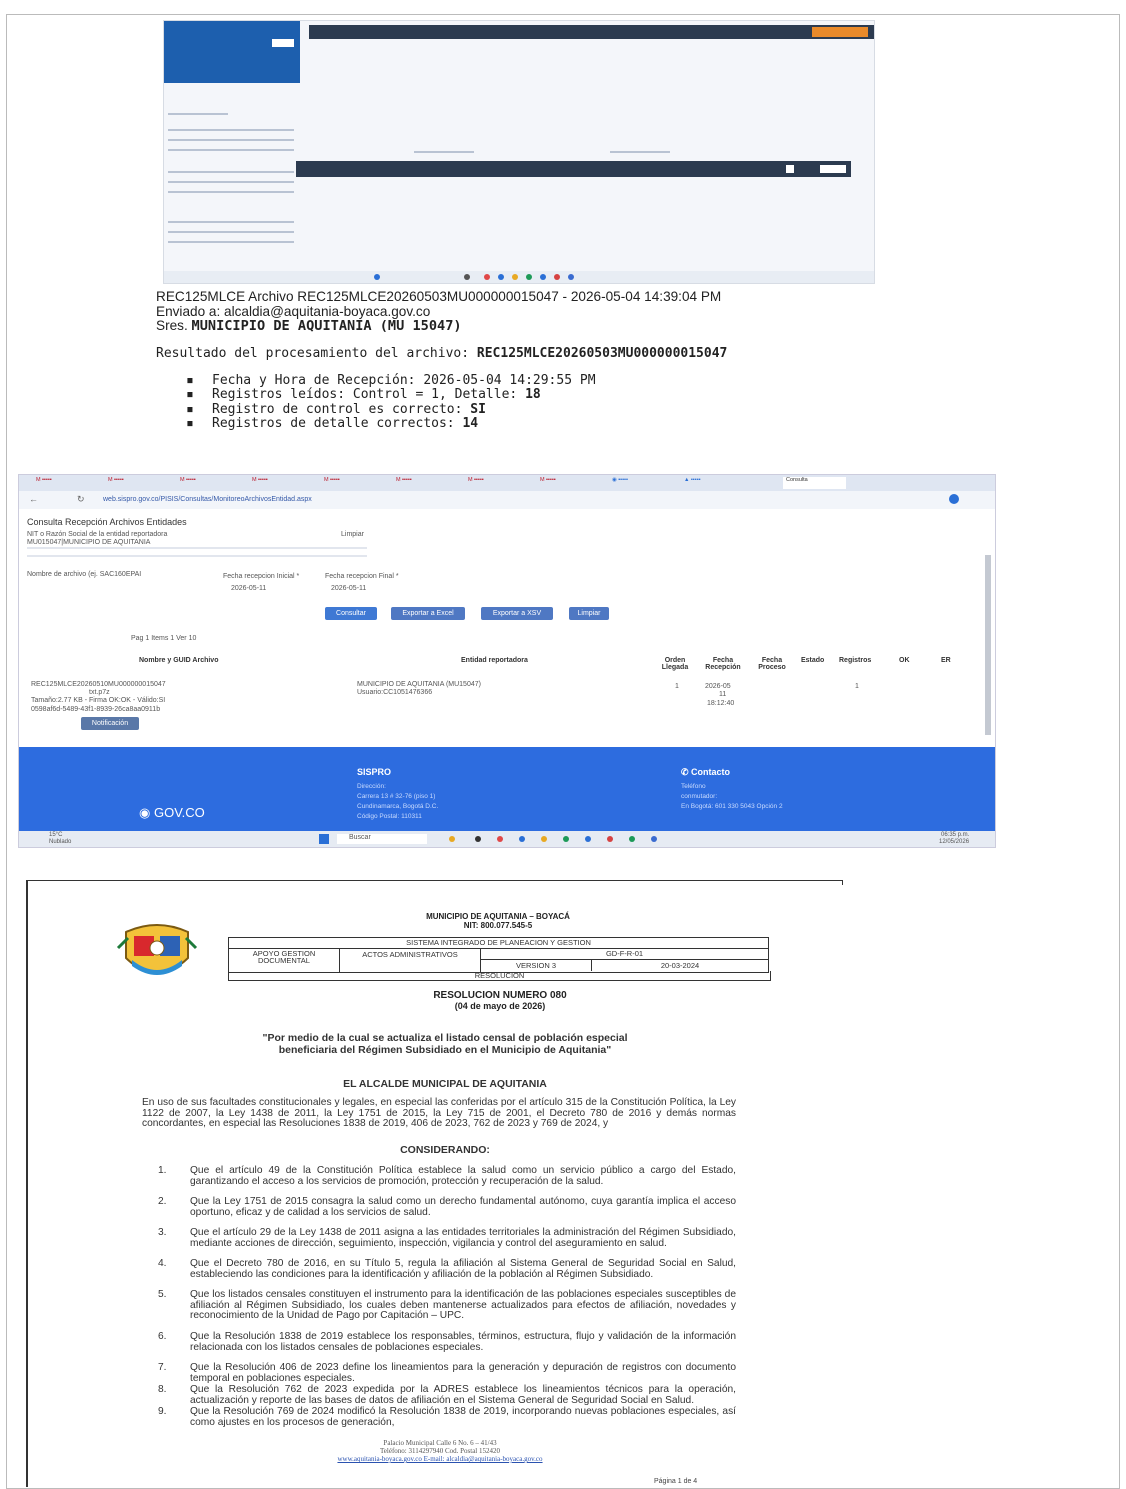 Image resolution: width=1126 pixels, height=1489 pixels. What do you see at coordinates (428, 613) in the screenshot?
I see `export-excel-button: Exportar a Excel` at bounding box center [428, 613].